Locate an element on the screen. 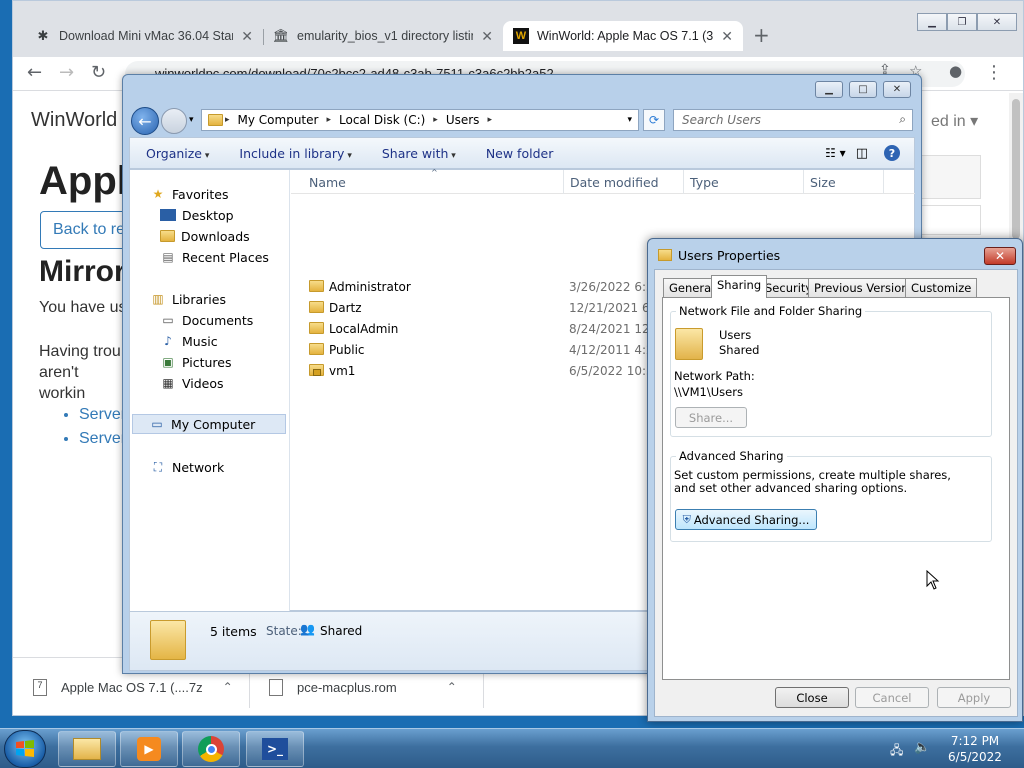 The image size is (1024, 768). archive-file-icon: 7 is located at coordinates (40, 687).